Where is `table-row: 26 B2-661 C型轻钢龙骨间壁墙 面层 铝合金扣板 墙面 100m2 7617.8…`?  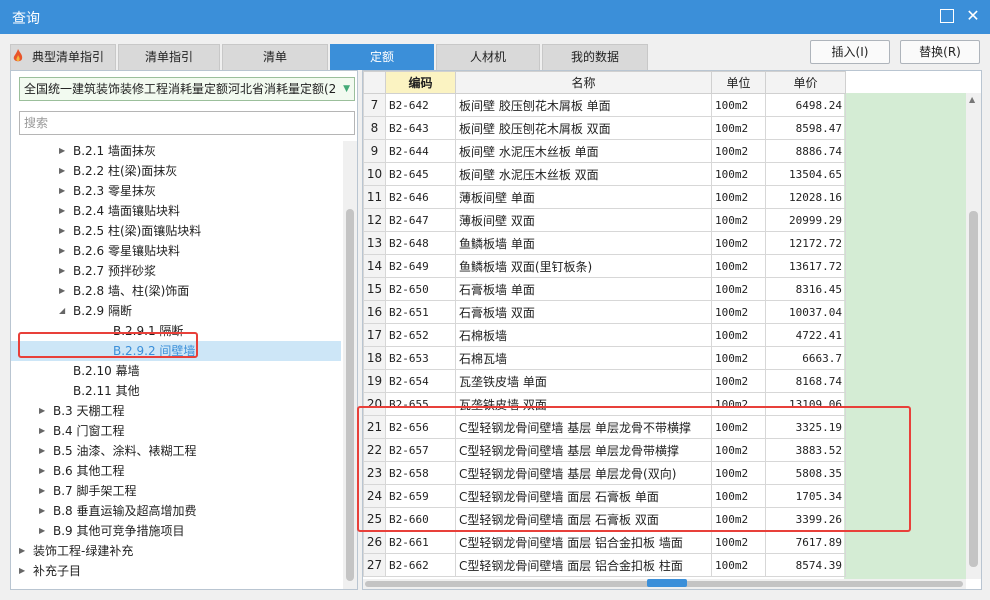
table-row: 26 B2-661 C型轻钢龙骨间壁墙 面层 铝合金扣板 墙面 100m2 7617.8… is located at coordinates (604, 542).